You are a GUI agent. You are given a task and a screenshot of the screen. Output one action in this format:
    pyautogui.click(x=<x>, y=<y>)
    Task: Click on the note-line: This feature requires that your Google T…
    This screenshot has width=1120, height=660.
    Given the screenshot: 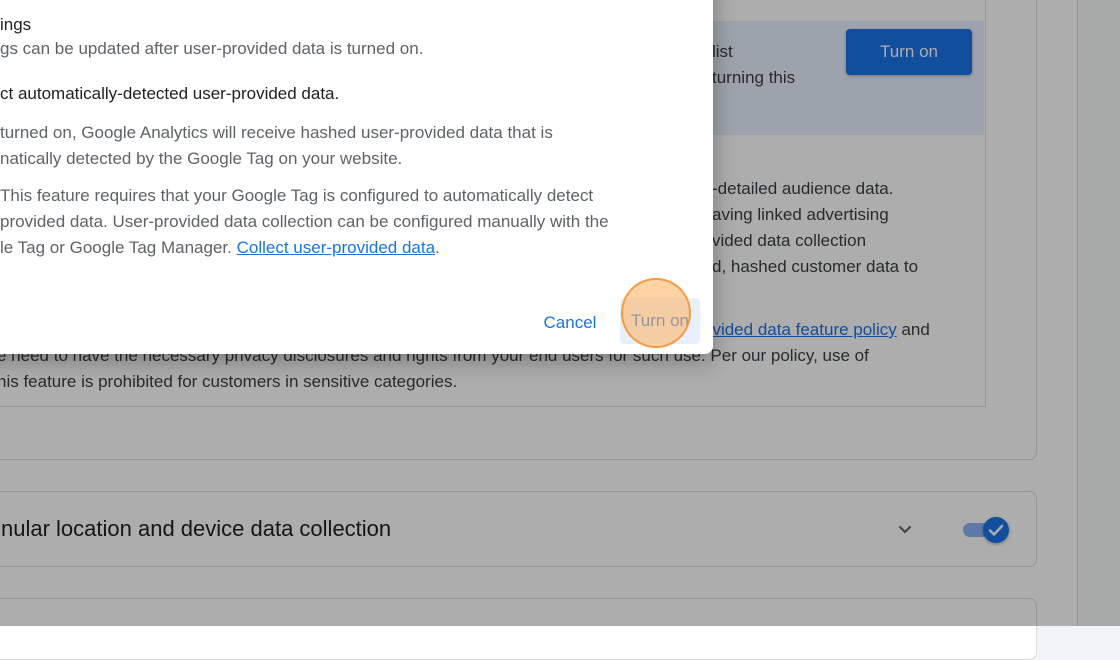 What is the action you would take?
    pyautogui.click(x=297, y=195)
    